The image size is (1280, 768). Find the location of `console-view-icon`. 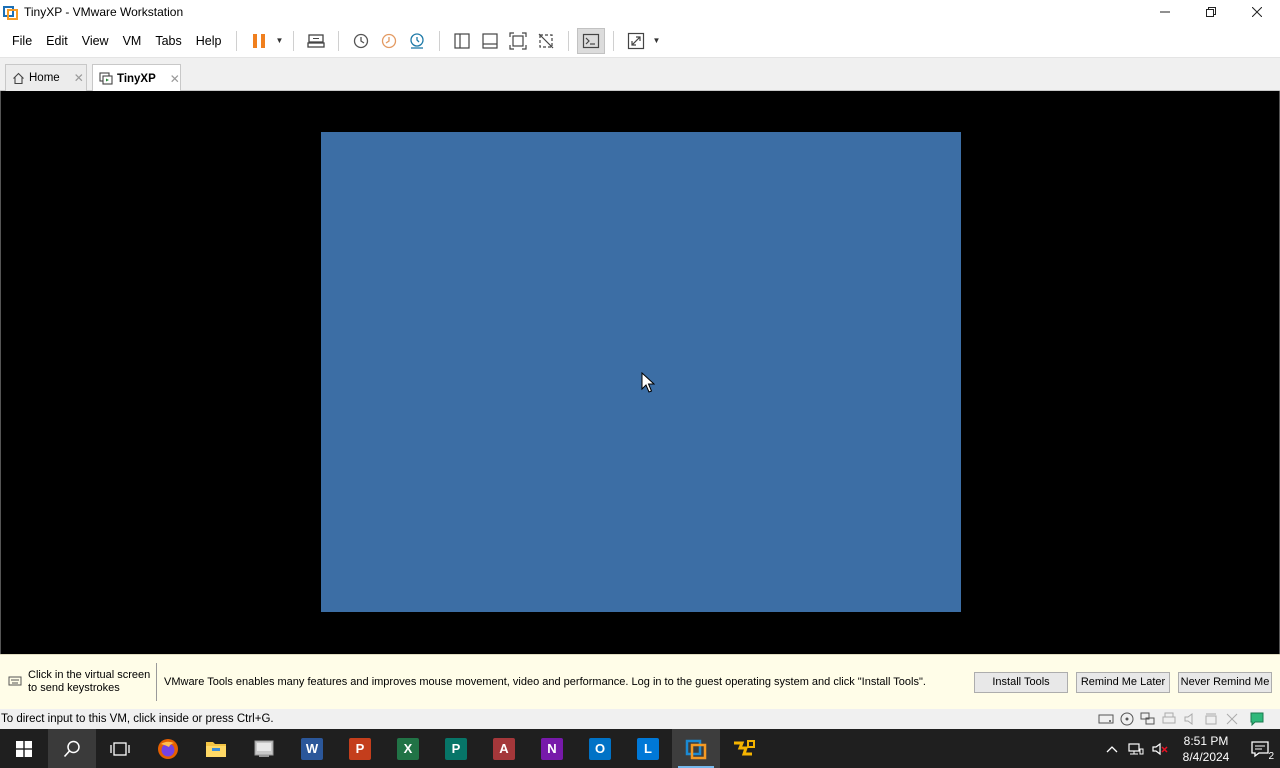

console-view-icon is located at coordinates (591, 40).